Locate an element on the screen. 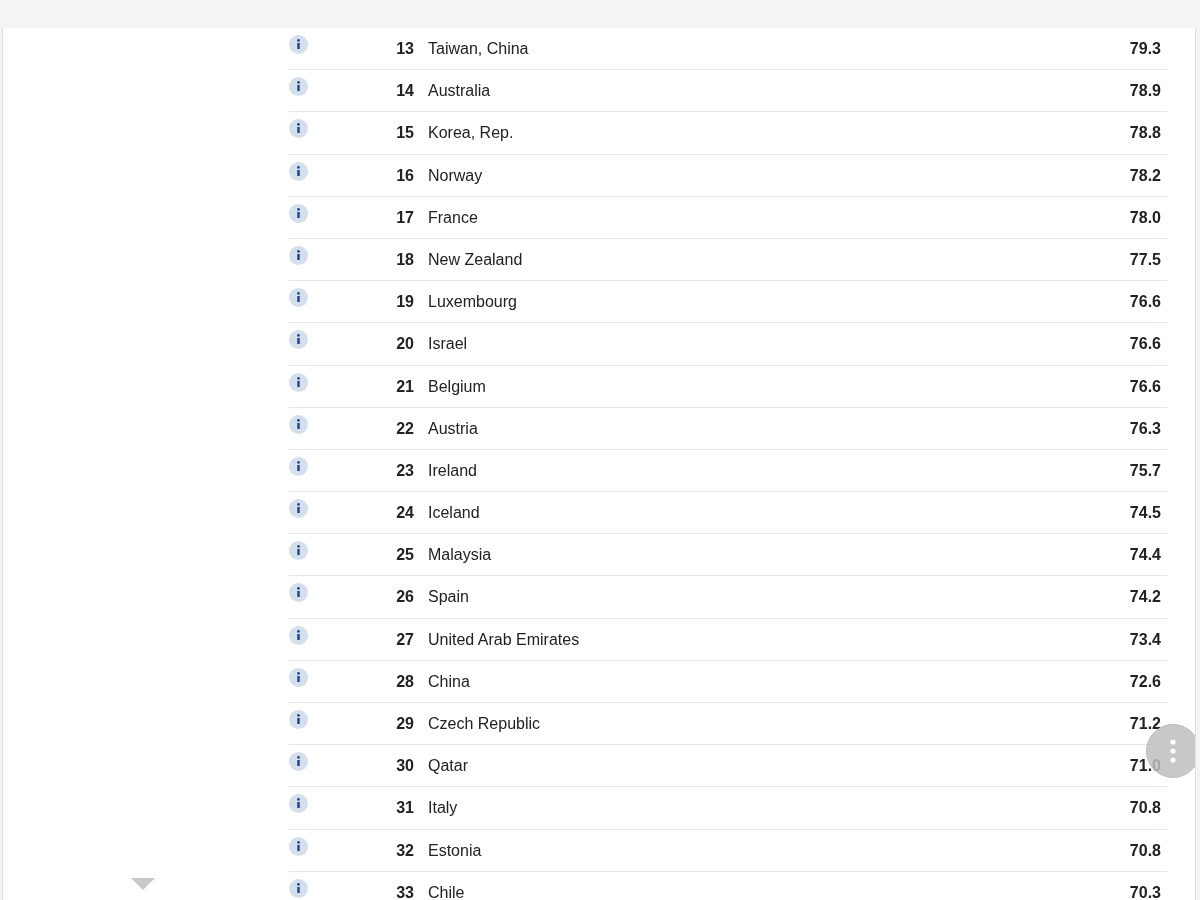 This screenshot has height=900, width=1200. country-name: United Arab Emirates is located at coordinates (504, 639).